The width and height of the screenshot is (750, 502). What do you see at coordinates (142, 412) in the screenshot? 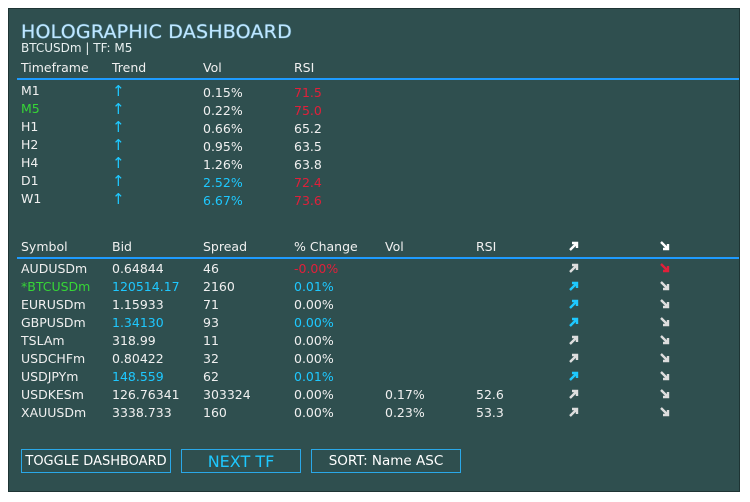
I see `bid-value: 3338.733` at bounding box center [142, 412].